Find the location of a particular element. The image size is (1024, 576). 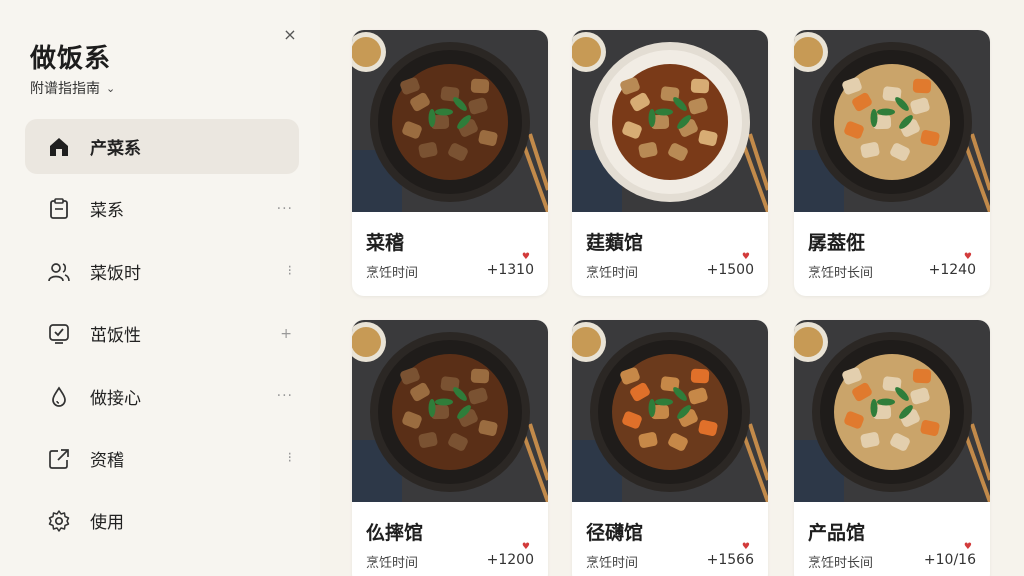

recipe-card: 莛蘱馆 烹饪时间 ♥ +1500 is located at coordinates (670, 163).